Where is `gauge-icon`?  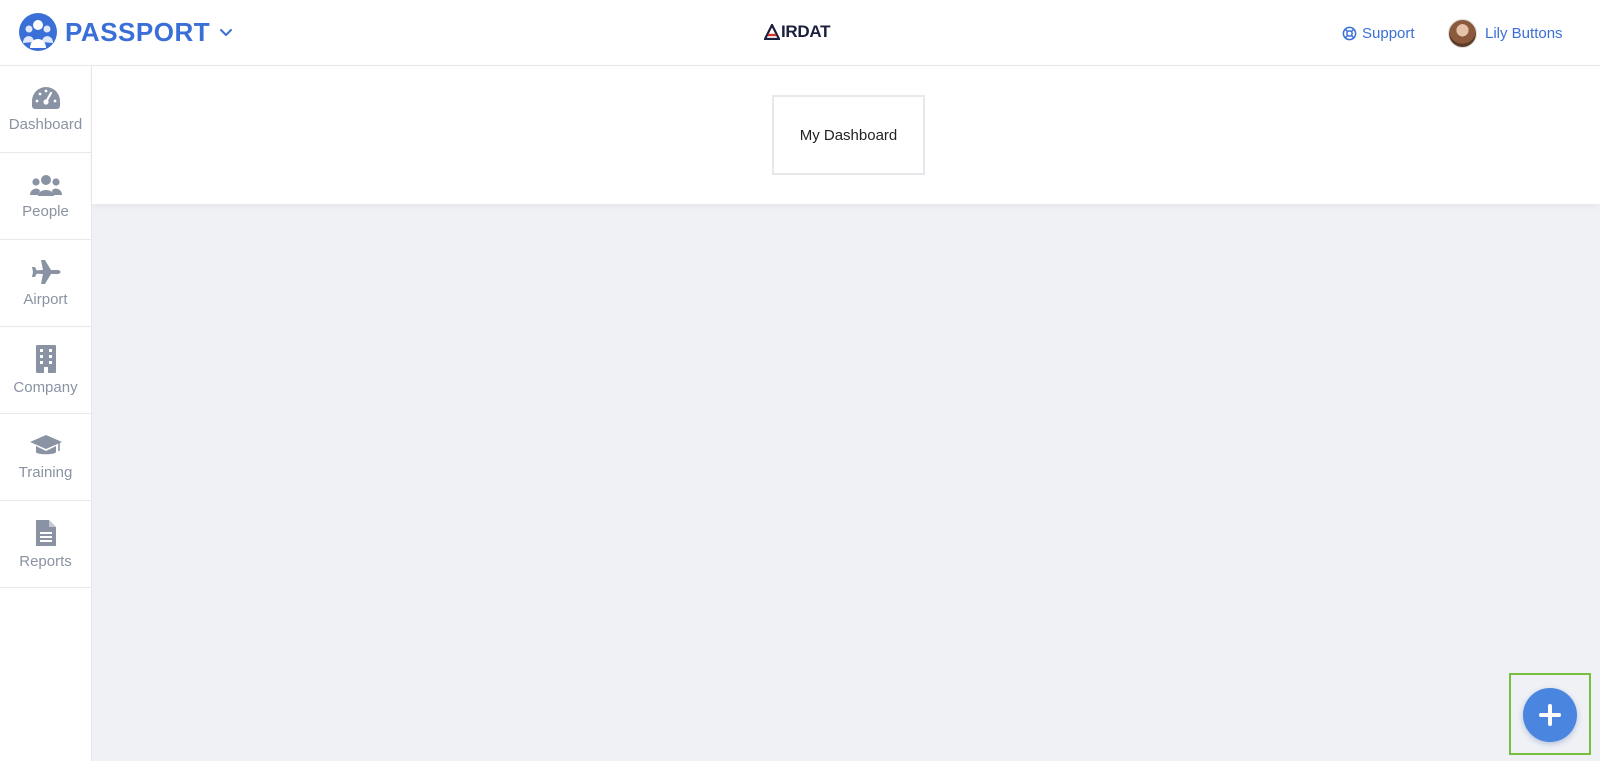 gauge-icon is located at coordinates (45, 97).